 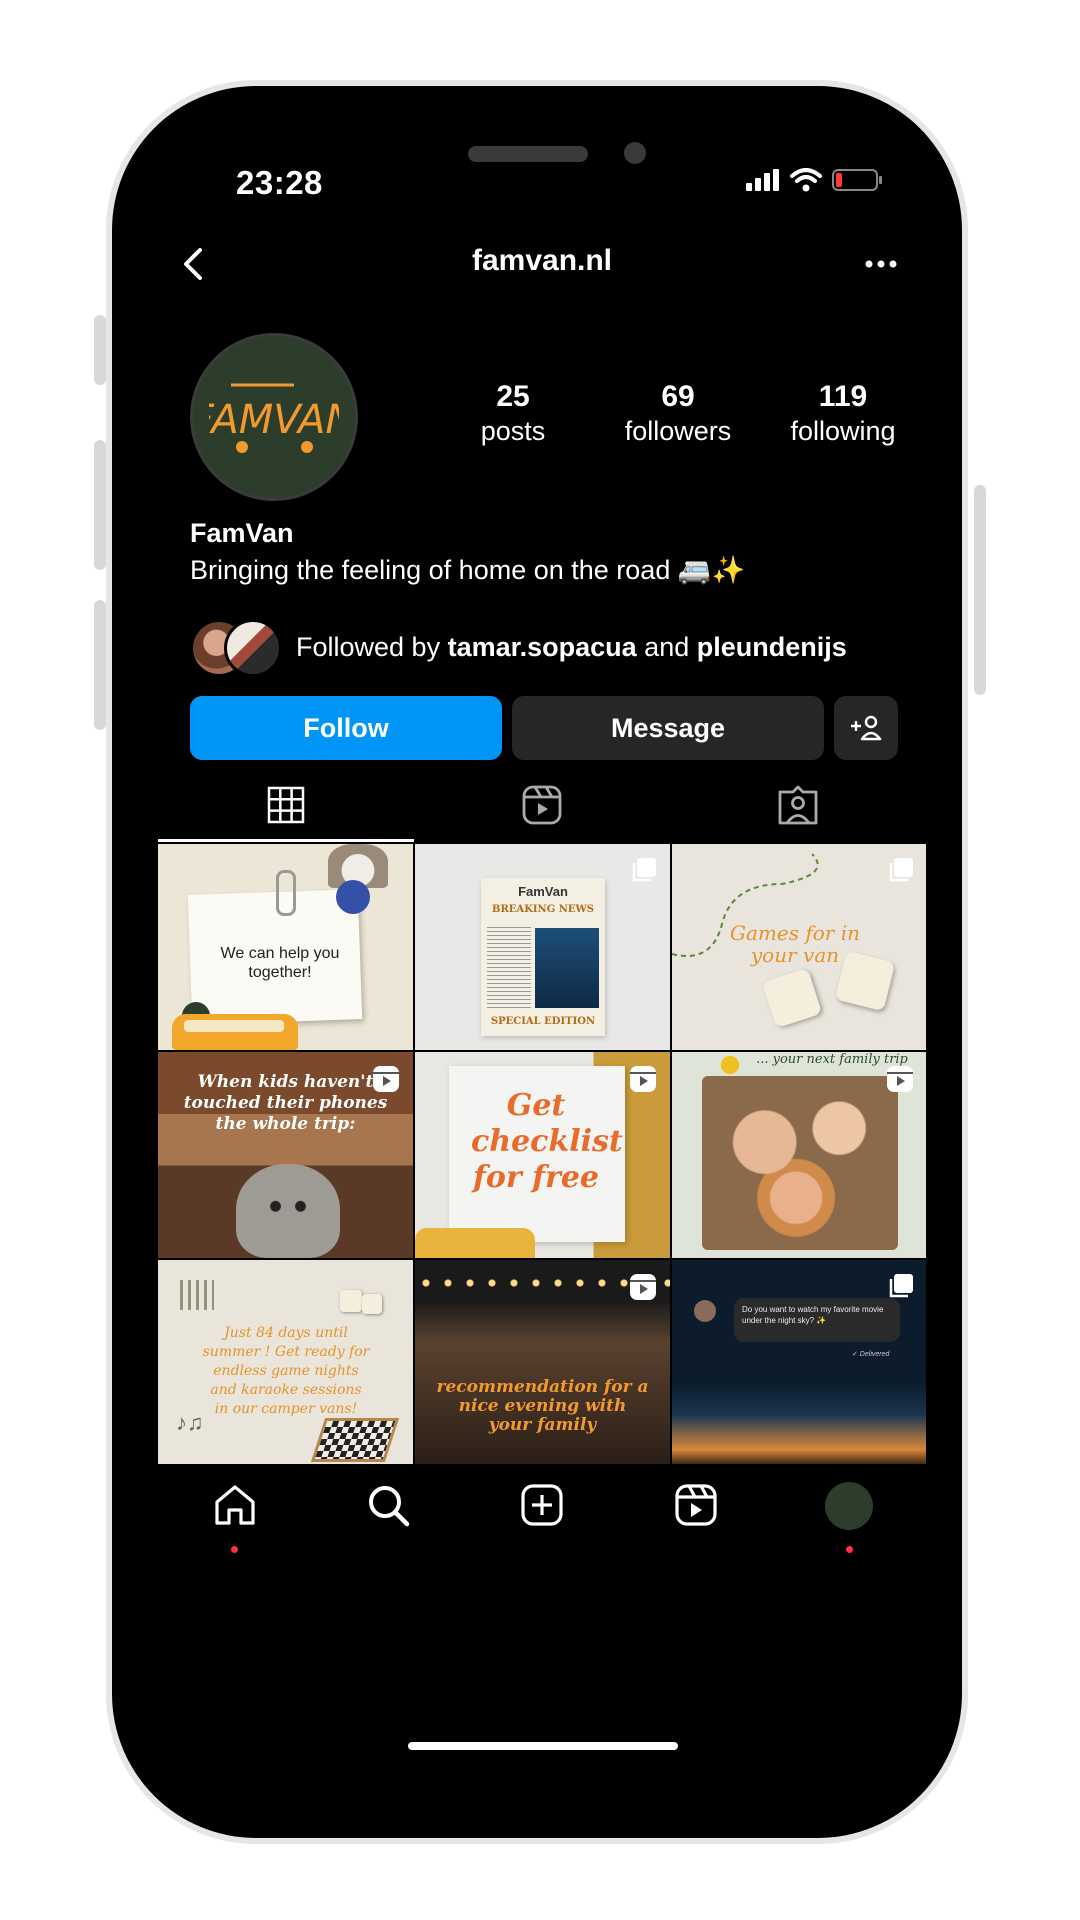 What do you see at coordinates (346, 728) in the screenshot?
I see `follow-button: Follow` at bounding box center [346, 728].